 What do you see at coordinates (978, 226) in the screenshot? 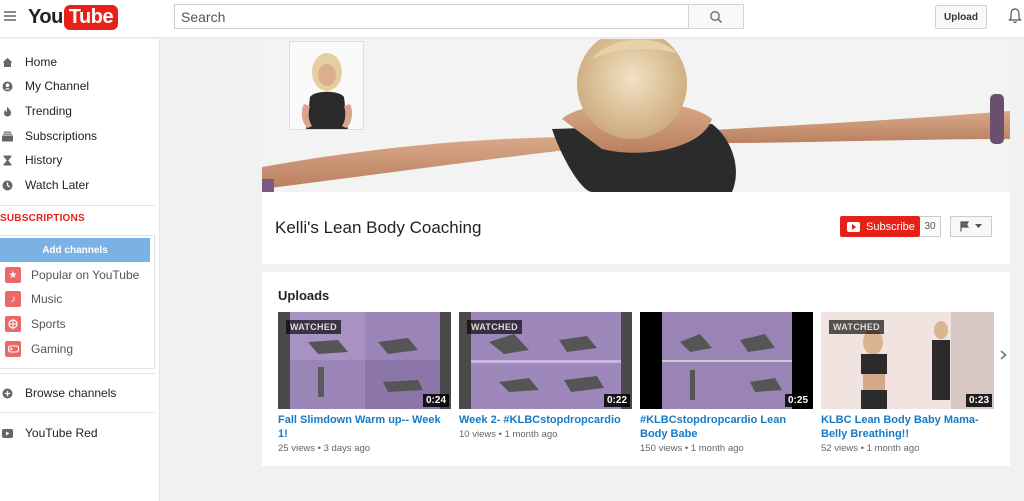
I see `chevron-down-icon` at bounding box center [978, 226].